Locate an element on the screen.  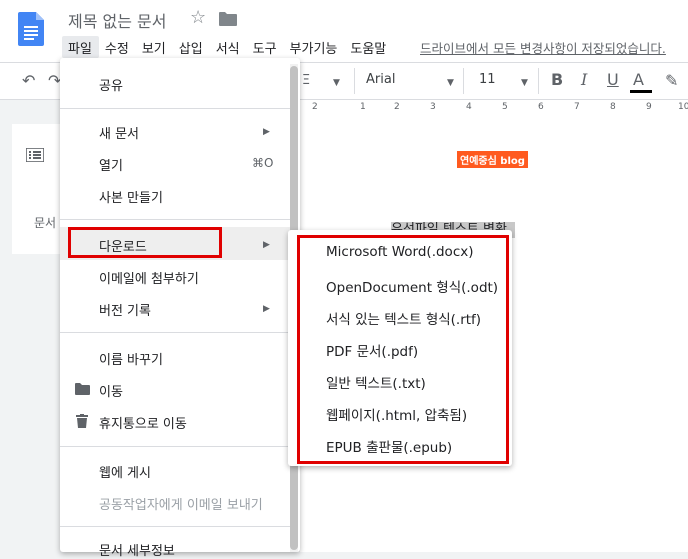
menu-insert: 삽입 is located at coordinates (191, 47).